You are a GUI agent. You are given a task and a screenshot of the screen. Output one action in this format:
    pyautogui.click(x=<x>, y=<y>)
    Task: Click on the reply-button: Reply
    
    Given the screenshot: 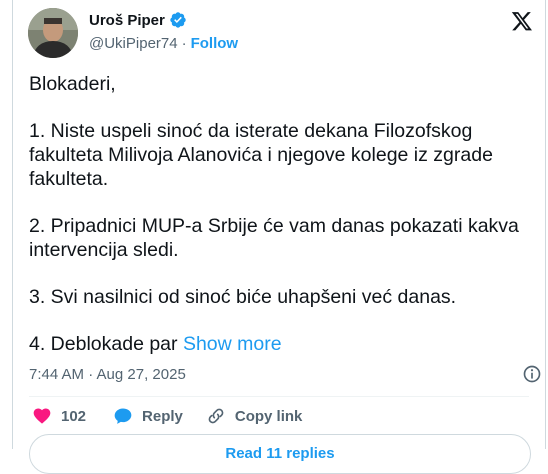 What is the action you would take?
    pyautogui.click(x=148, y=416)
    